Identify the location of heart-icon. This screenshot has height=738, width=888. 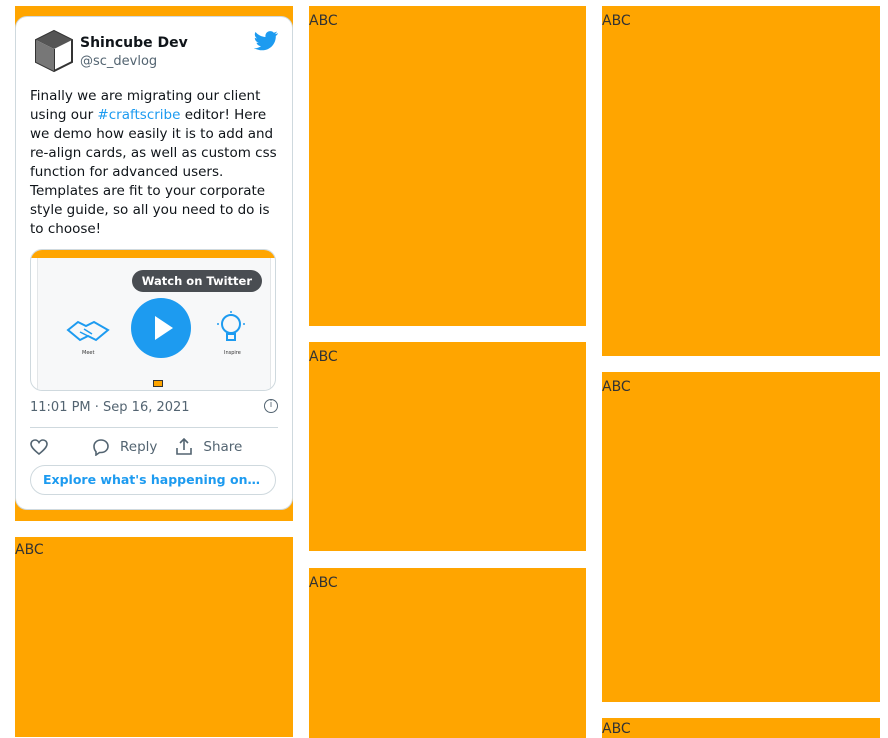
(39, 447).